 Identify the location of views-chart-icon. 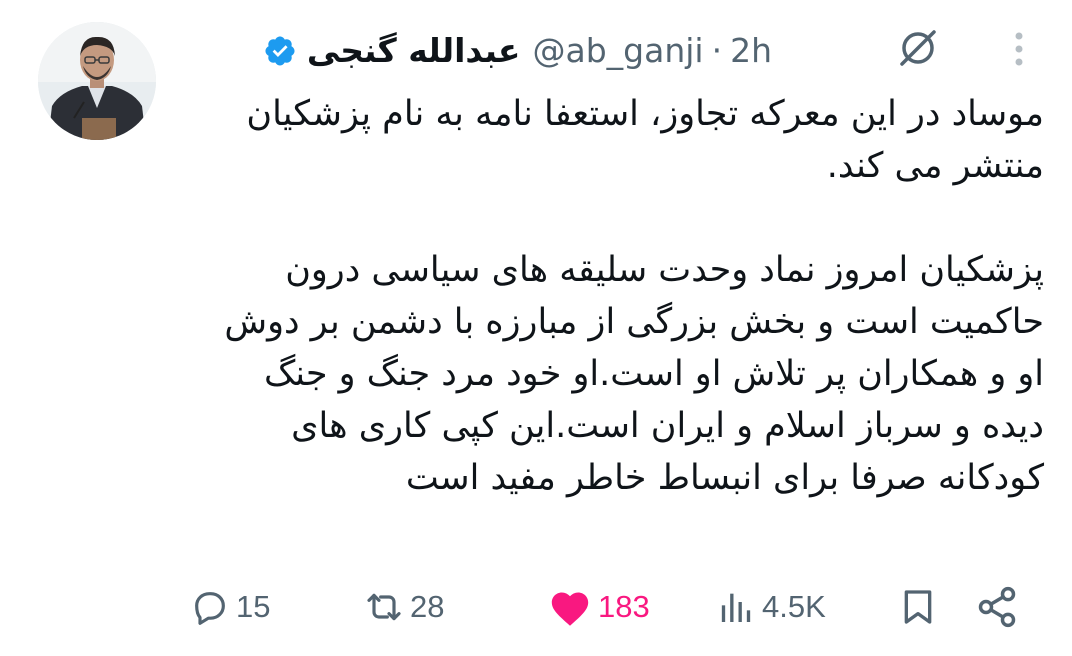
(736, 607).